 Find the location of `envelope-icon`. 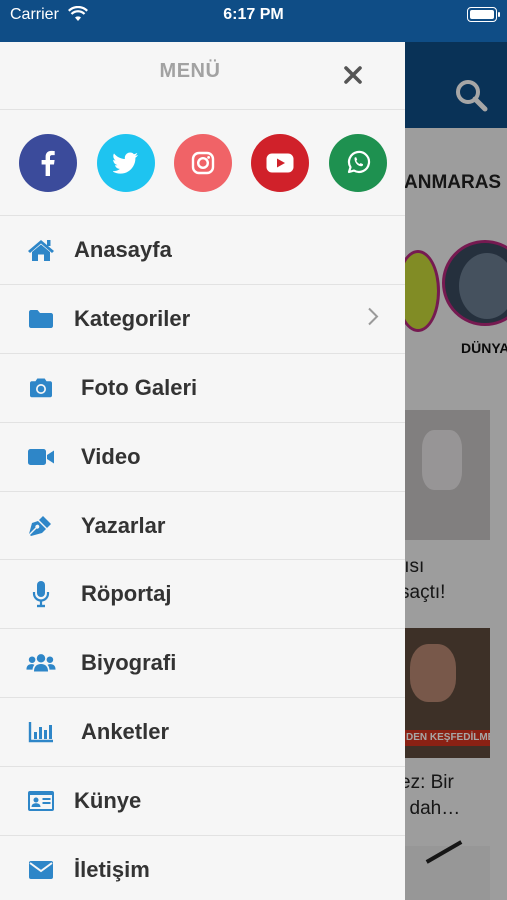

envelope-icon is located at coordinates (41, 870).